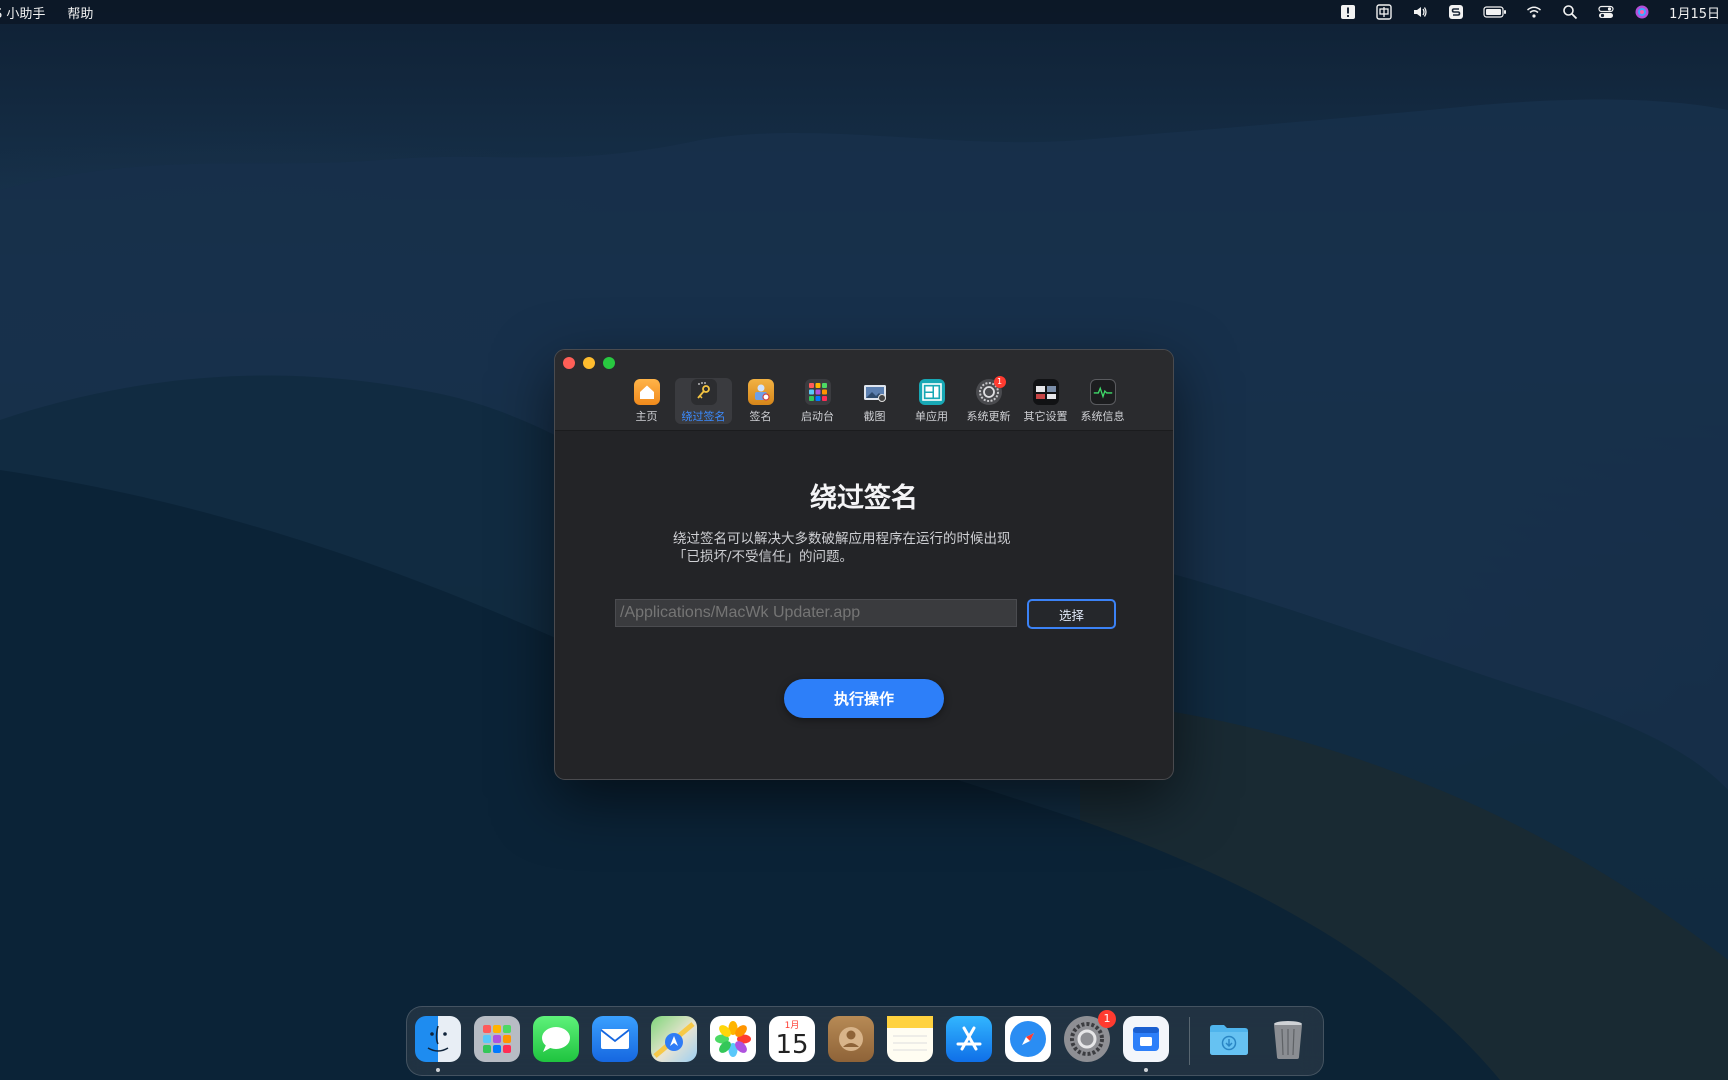 The height and width of the screenshot is (1080, 1728). I want to click on search-icon, so click(1570, 12).